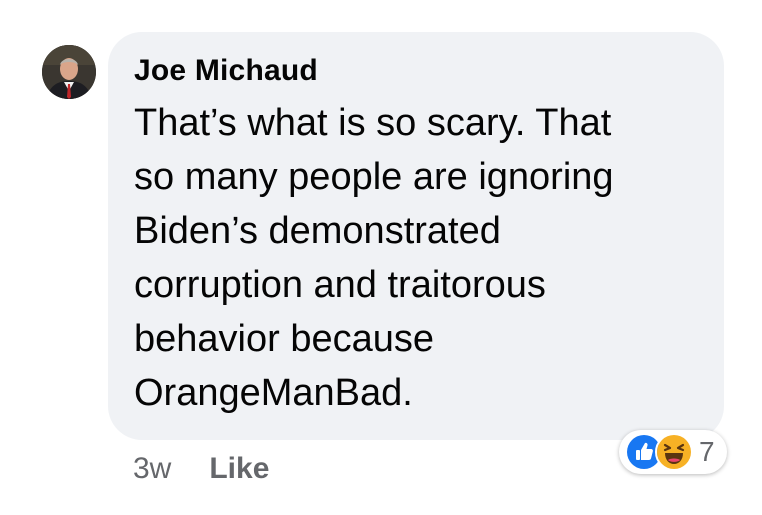 This screenshot has width=762, height=515. I want to click on comment-actions: 3w Like, so click(201, 469).